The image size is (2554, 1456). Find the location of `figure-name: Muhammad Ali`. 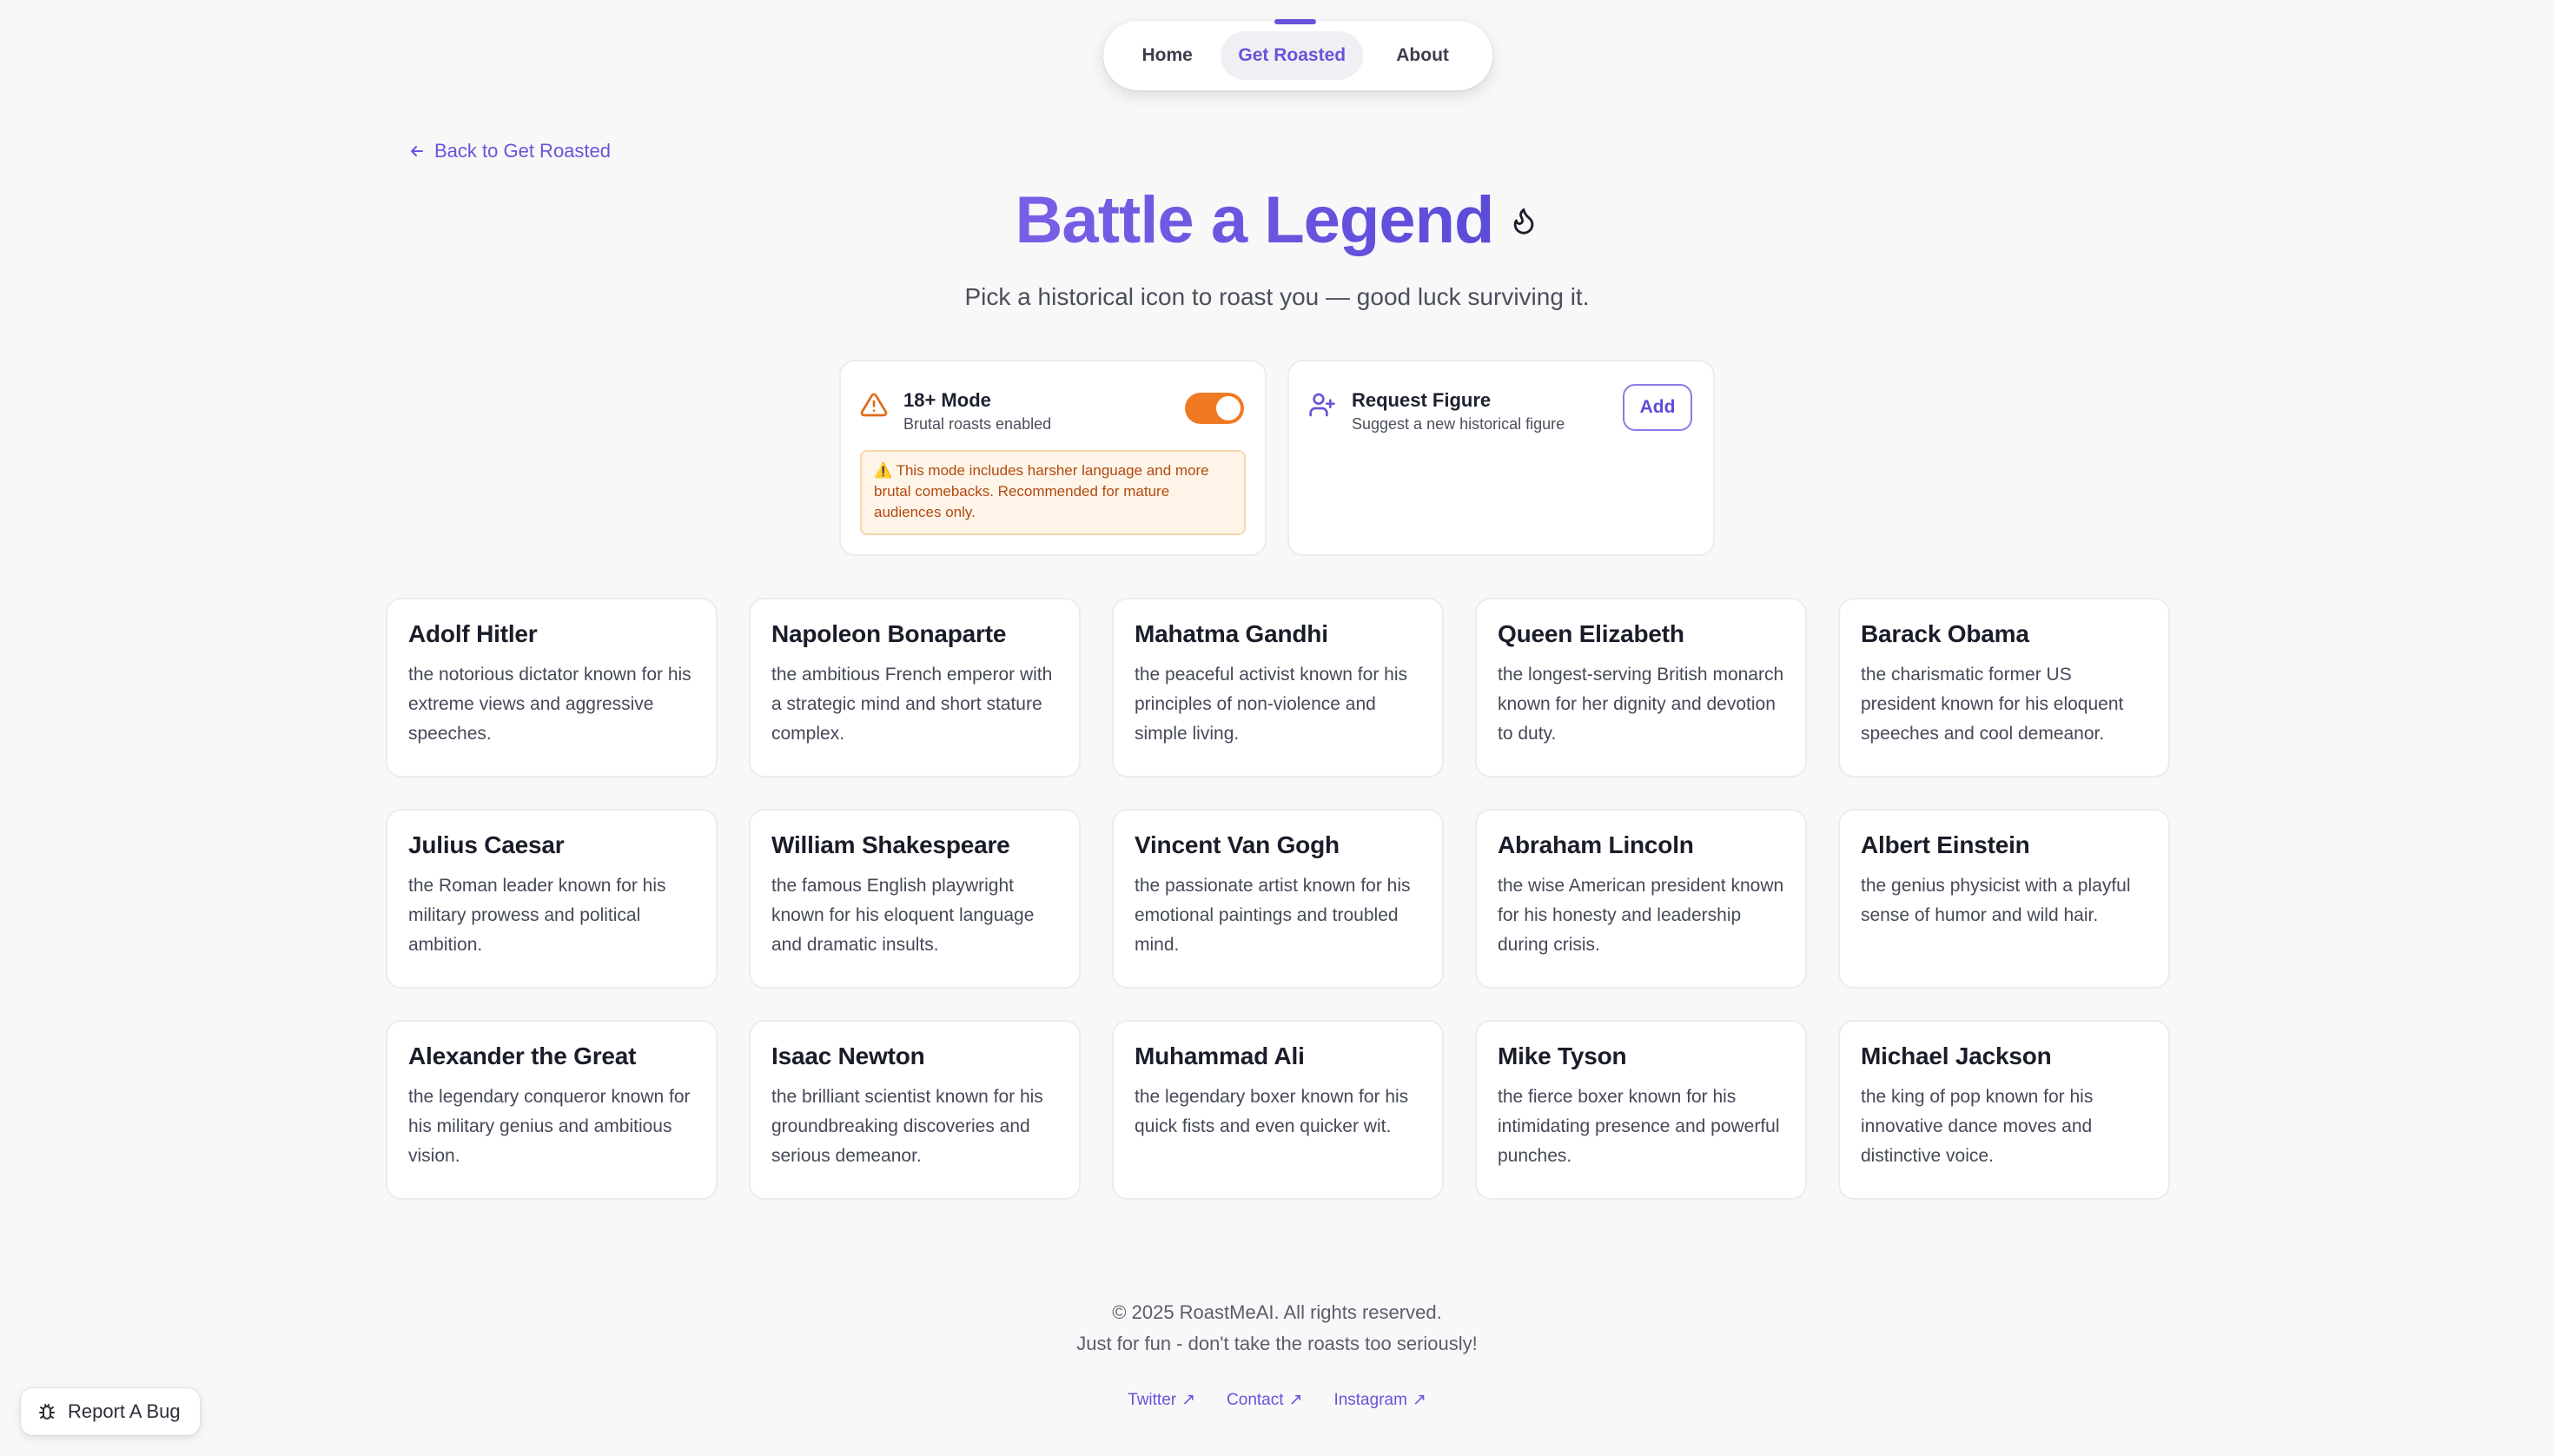

figure-name: Muhammad Ali is located at coordinates (1220, 1055).